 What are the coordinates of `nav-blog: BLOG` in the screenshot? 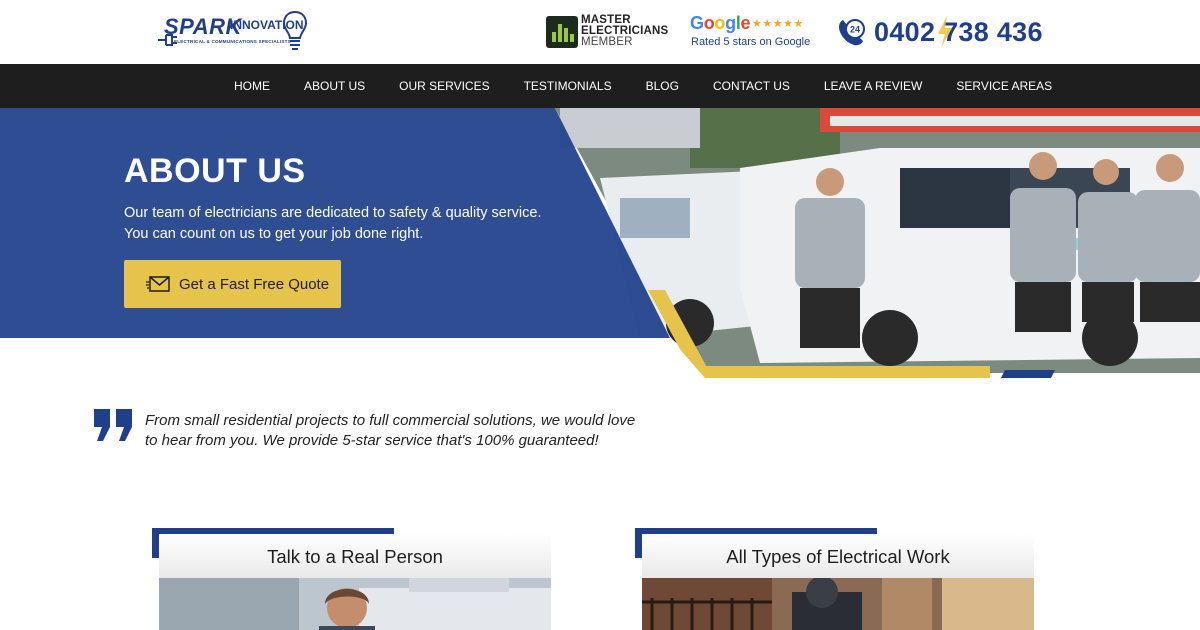 It's located at (662, 86).